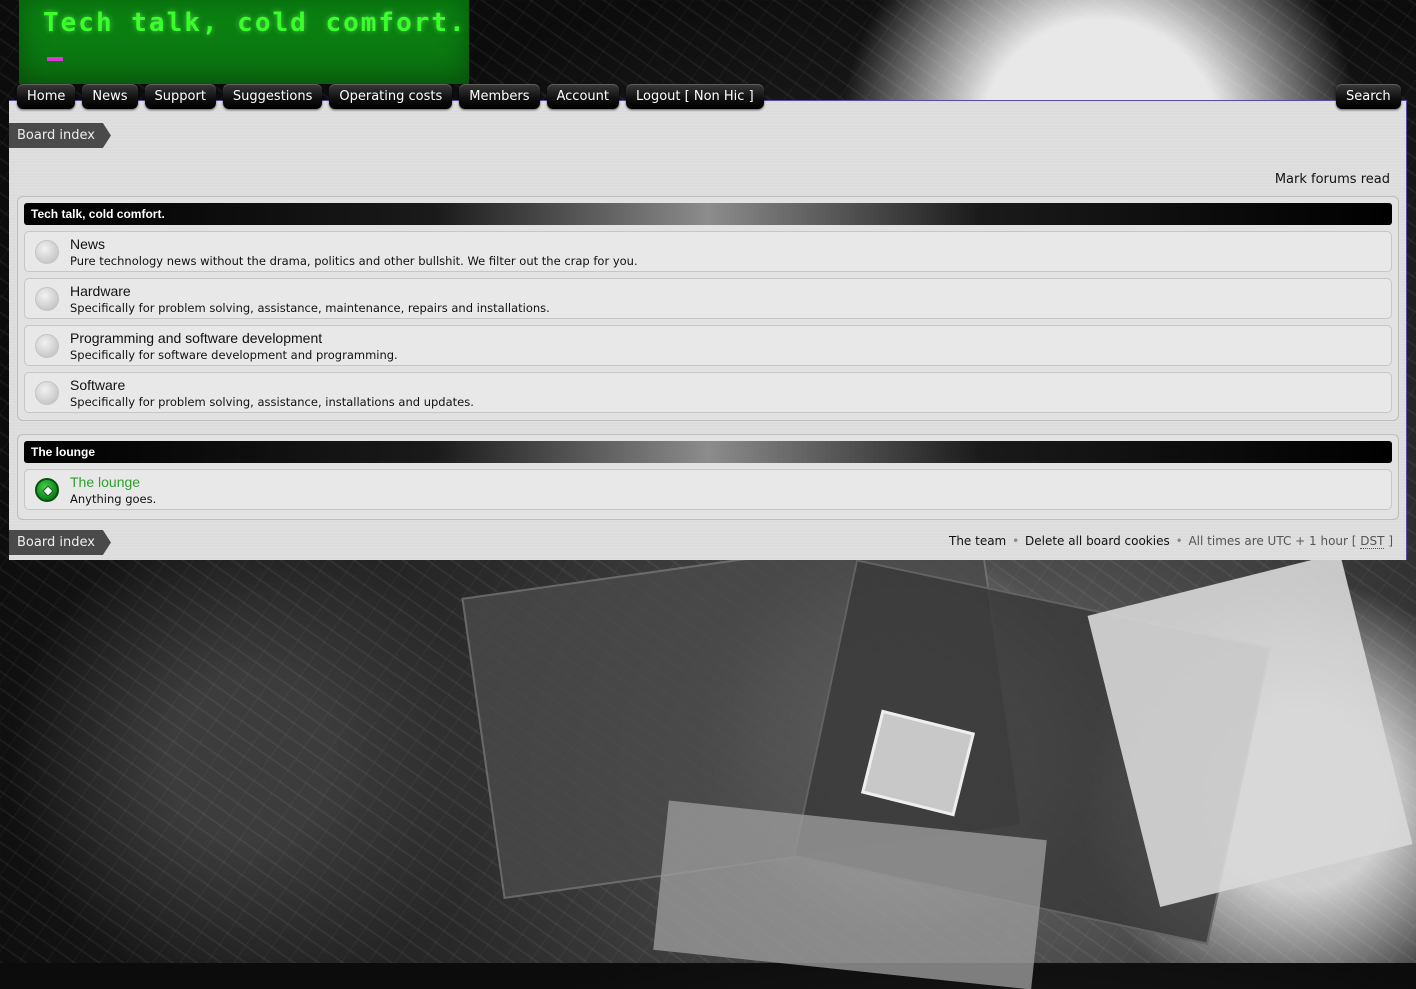  What do you see at coordinates (1372, 541) in the screenshot?
I see `dst-abbr: DST` at bounding box center [1372, 541].